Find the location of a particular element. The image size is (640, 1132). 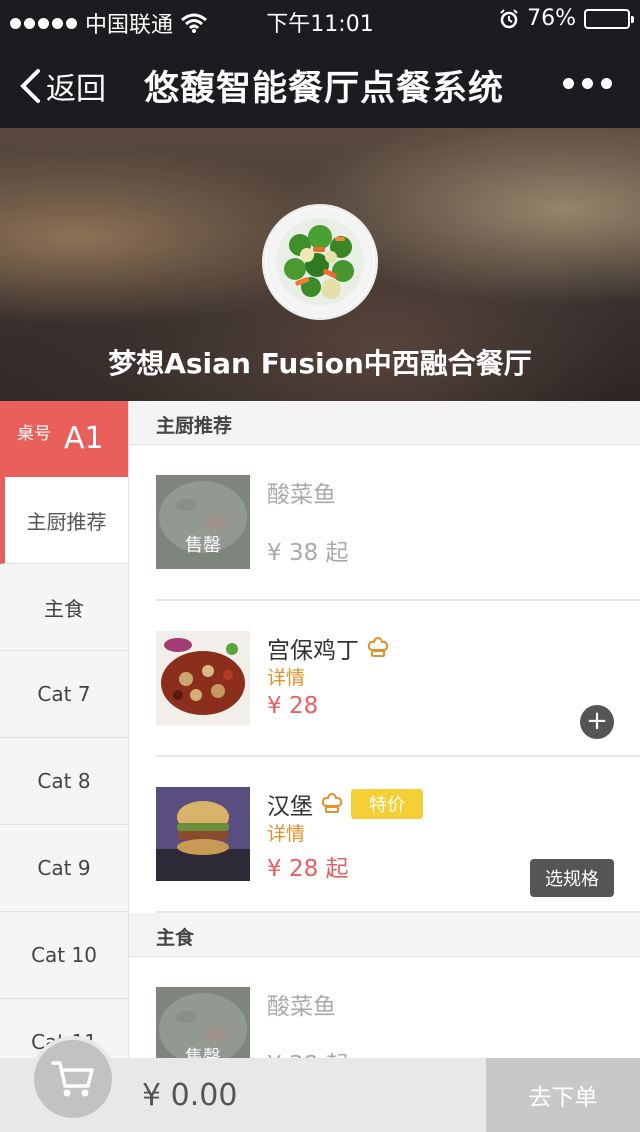

shop-logo is located at coordinates (320, 262).